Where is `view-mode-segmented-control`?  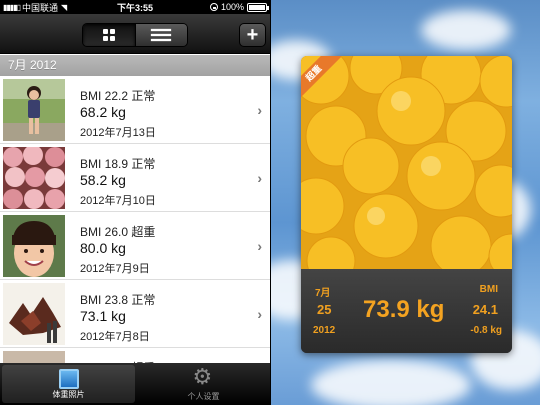
view-mode-segmented-control is located at coordinates (135, 35).